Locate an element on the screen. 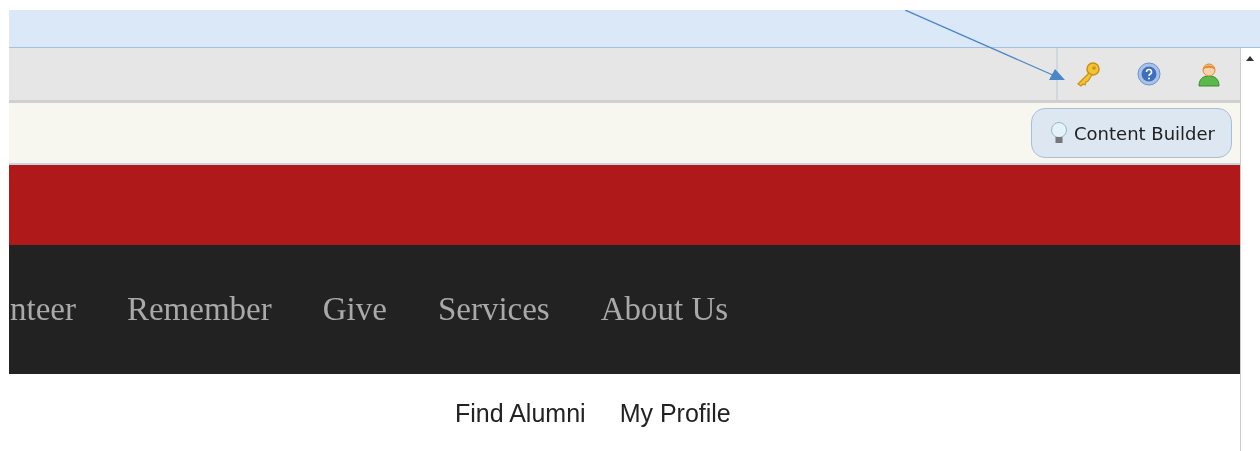 The height and width of the screenshot is (451, 1260). sub-nav-link: My Profile is located at coordinates (675, 413).